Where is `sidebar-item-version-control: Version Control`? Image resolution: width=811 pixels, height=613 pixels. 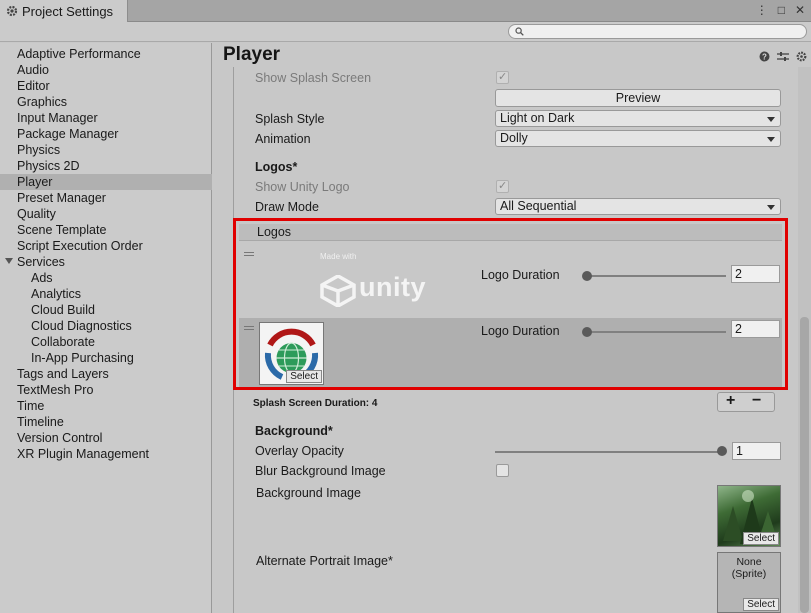
sidebar-item-version-control: Version Control is located at coordinates (106, 438).